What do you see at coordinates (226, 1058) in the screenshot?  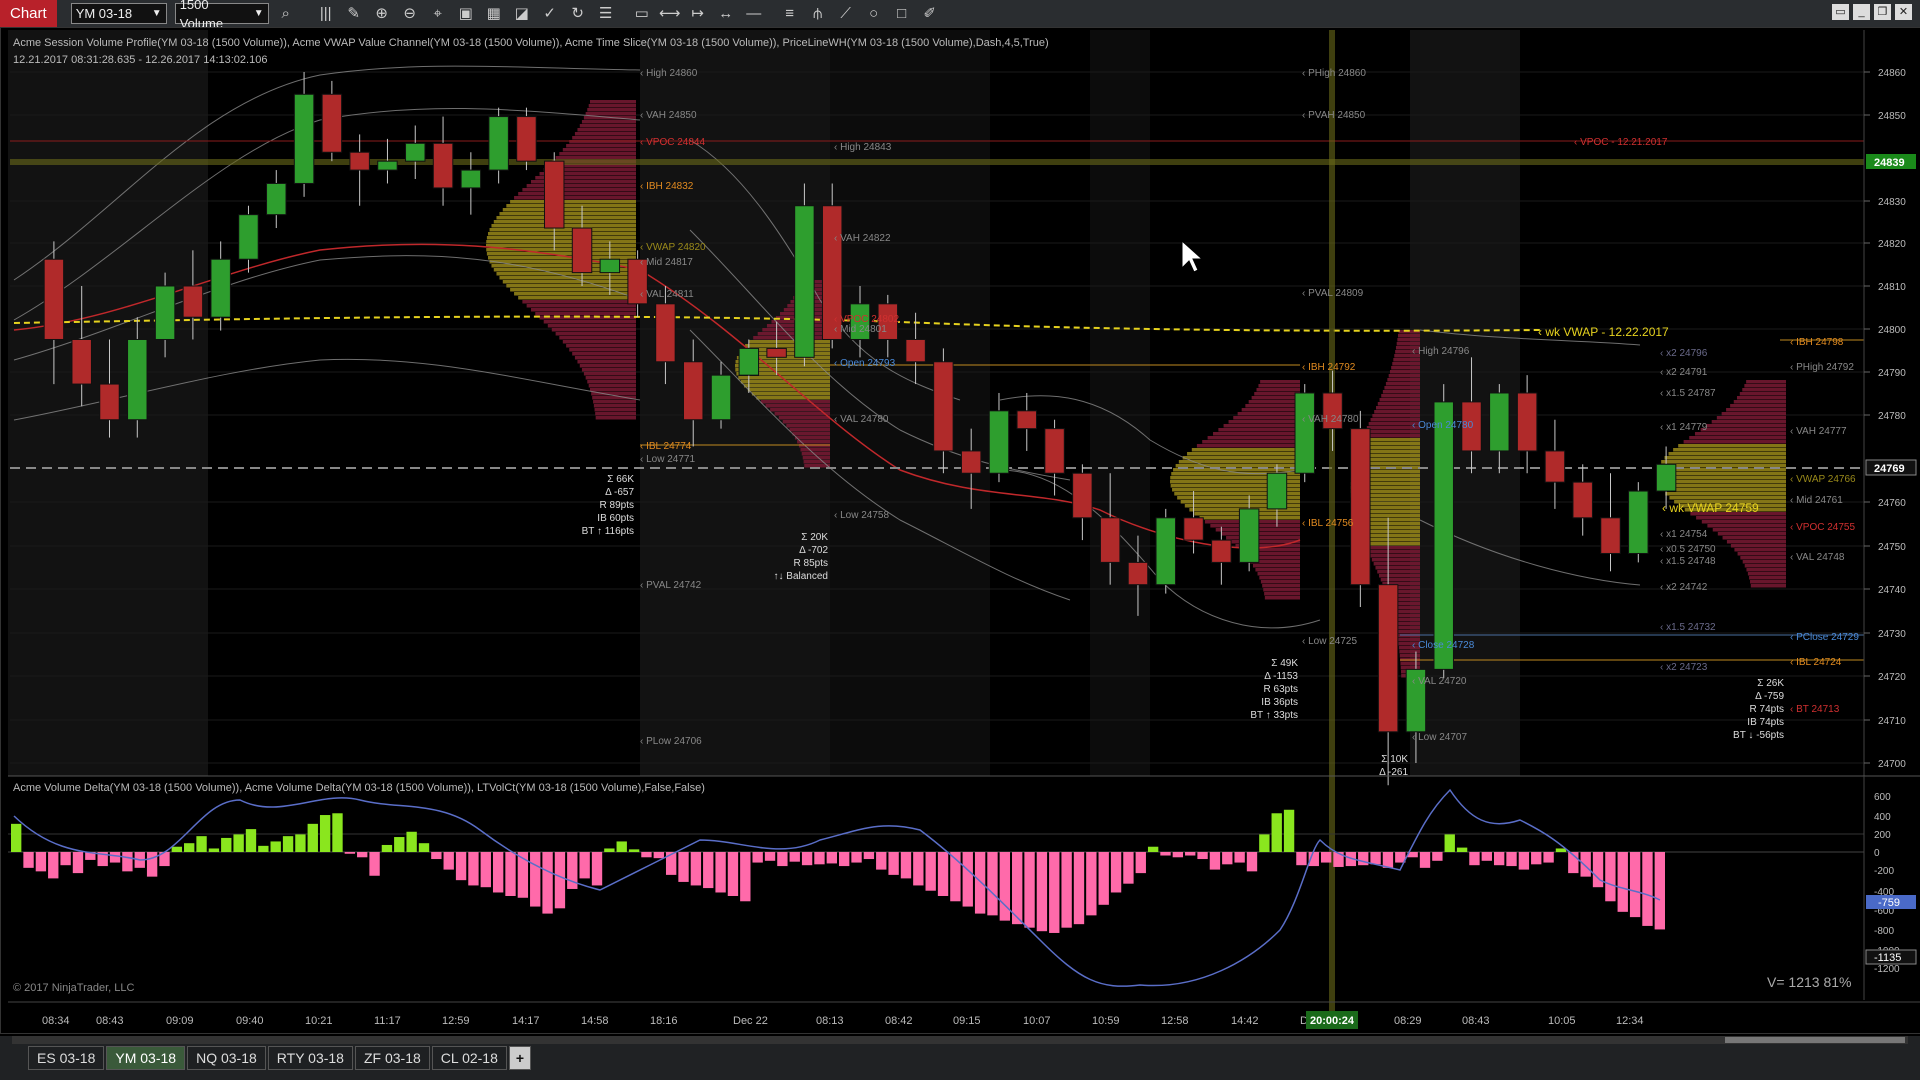 I see `instrument-tab: NQ 03-18` at bounding box center [226, 1058].